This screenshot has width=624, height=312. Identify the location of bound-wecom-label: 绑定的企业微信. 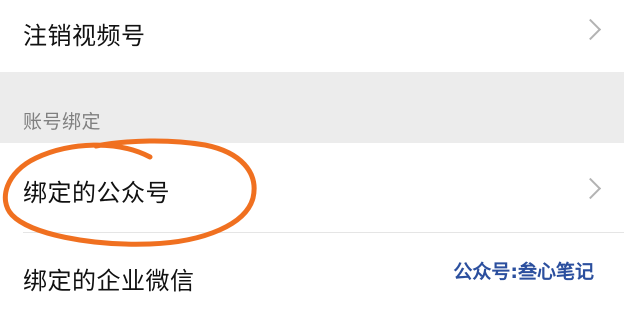
(109, 281).